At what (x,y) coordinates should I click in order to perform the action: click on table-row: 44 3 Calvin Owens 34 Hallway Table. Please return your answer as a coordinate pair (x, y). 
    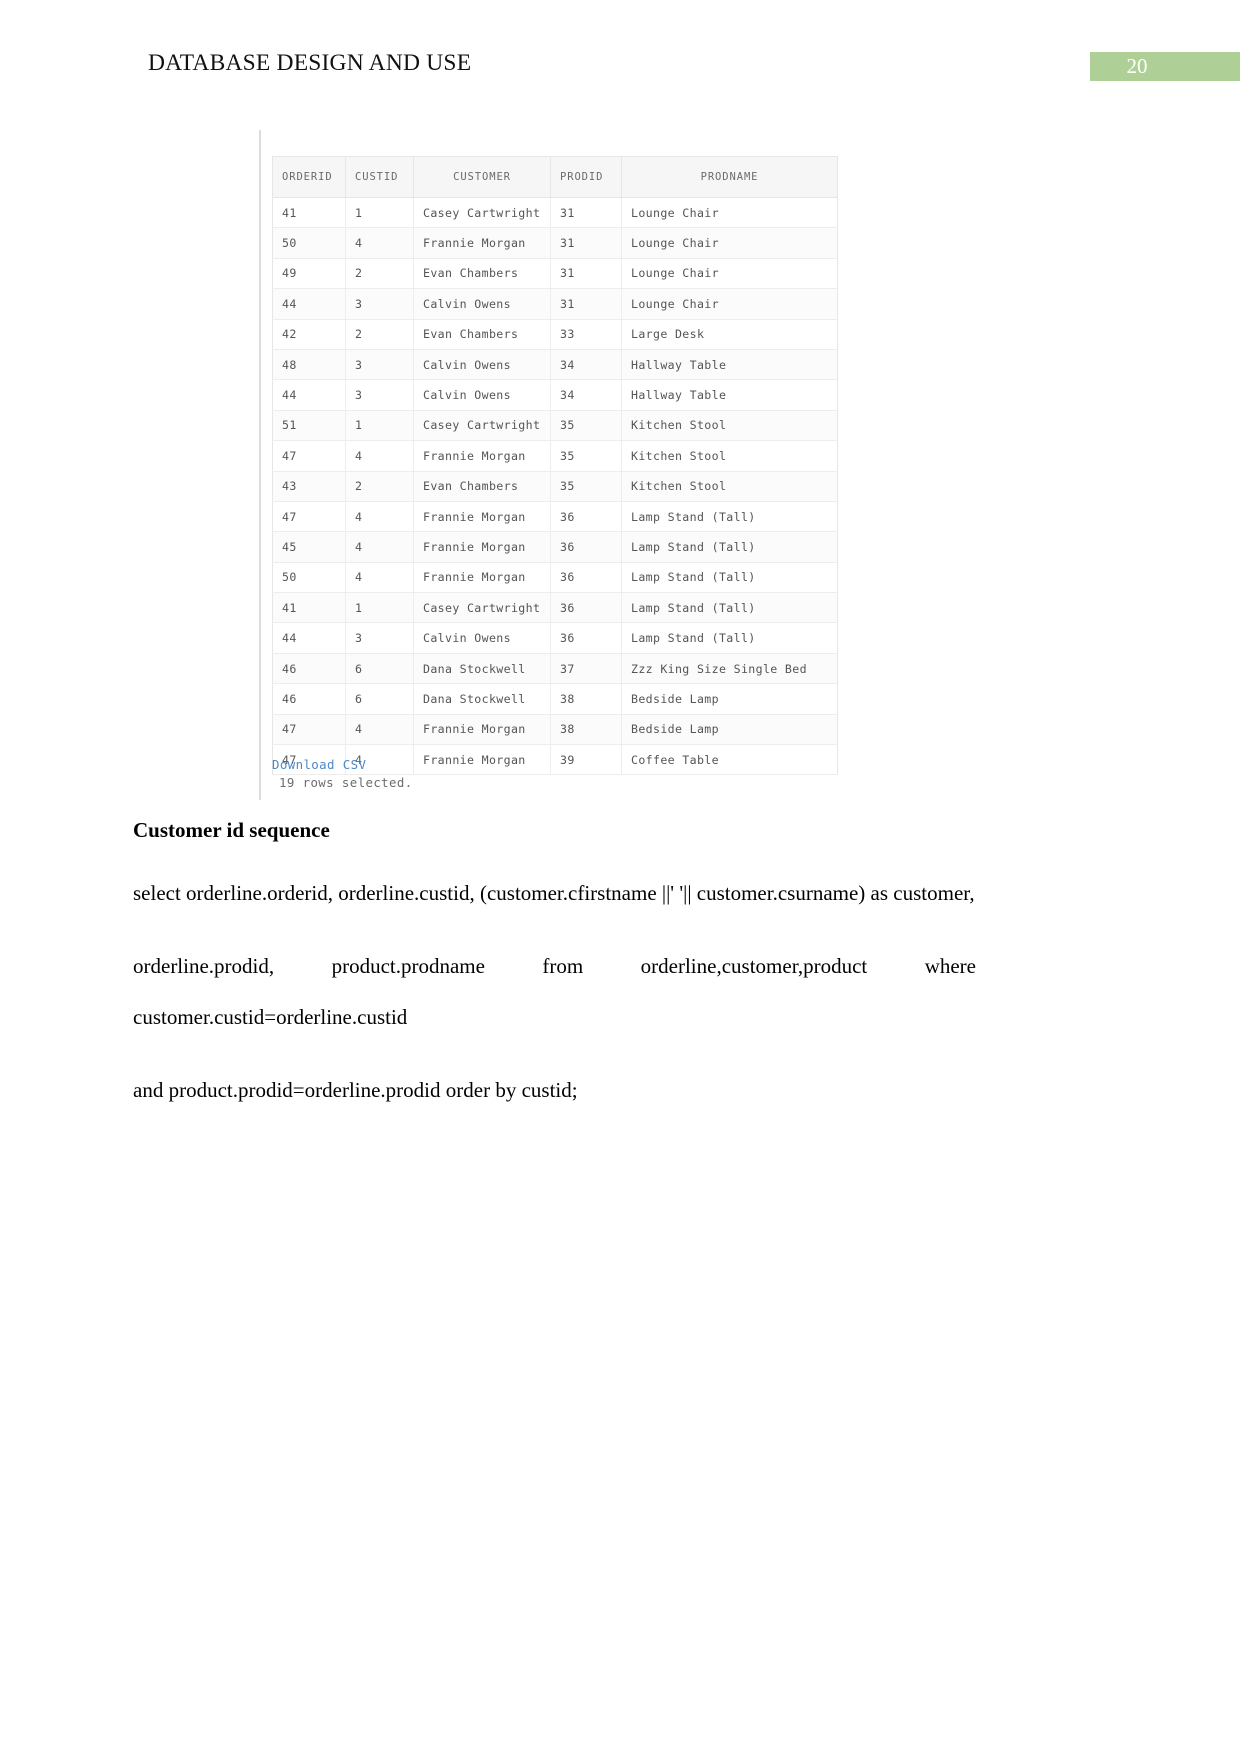
    Looking at the image, I should click on (555, 395).